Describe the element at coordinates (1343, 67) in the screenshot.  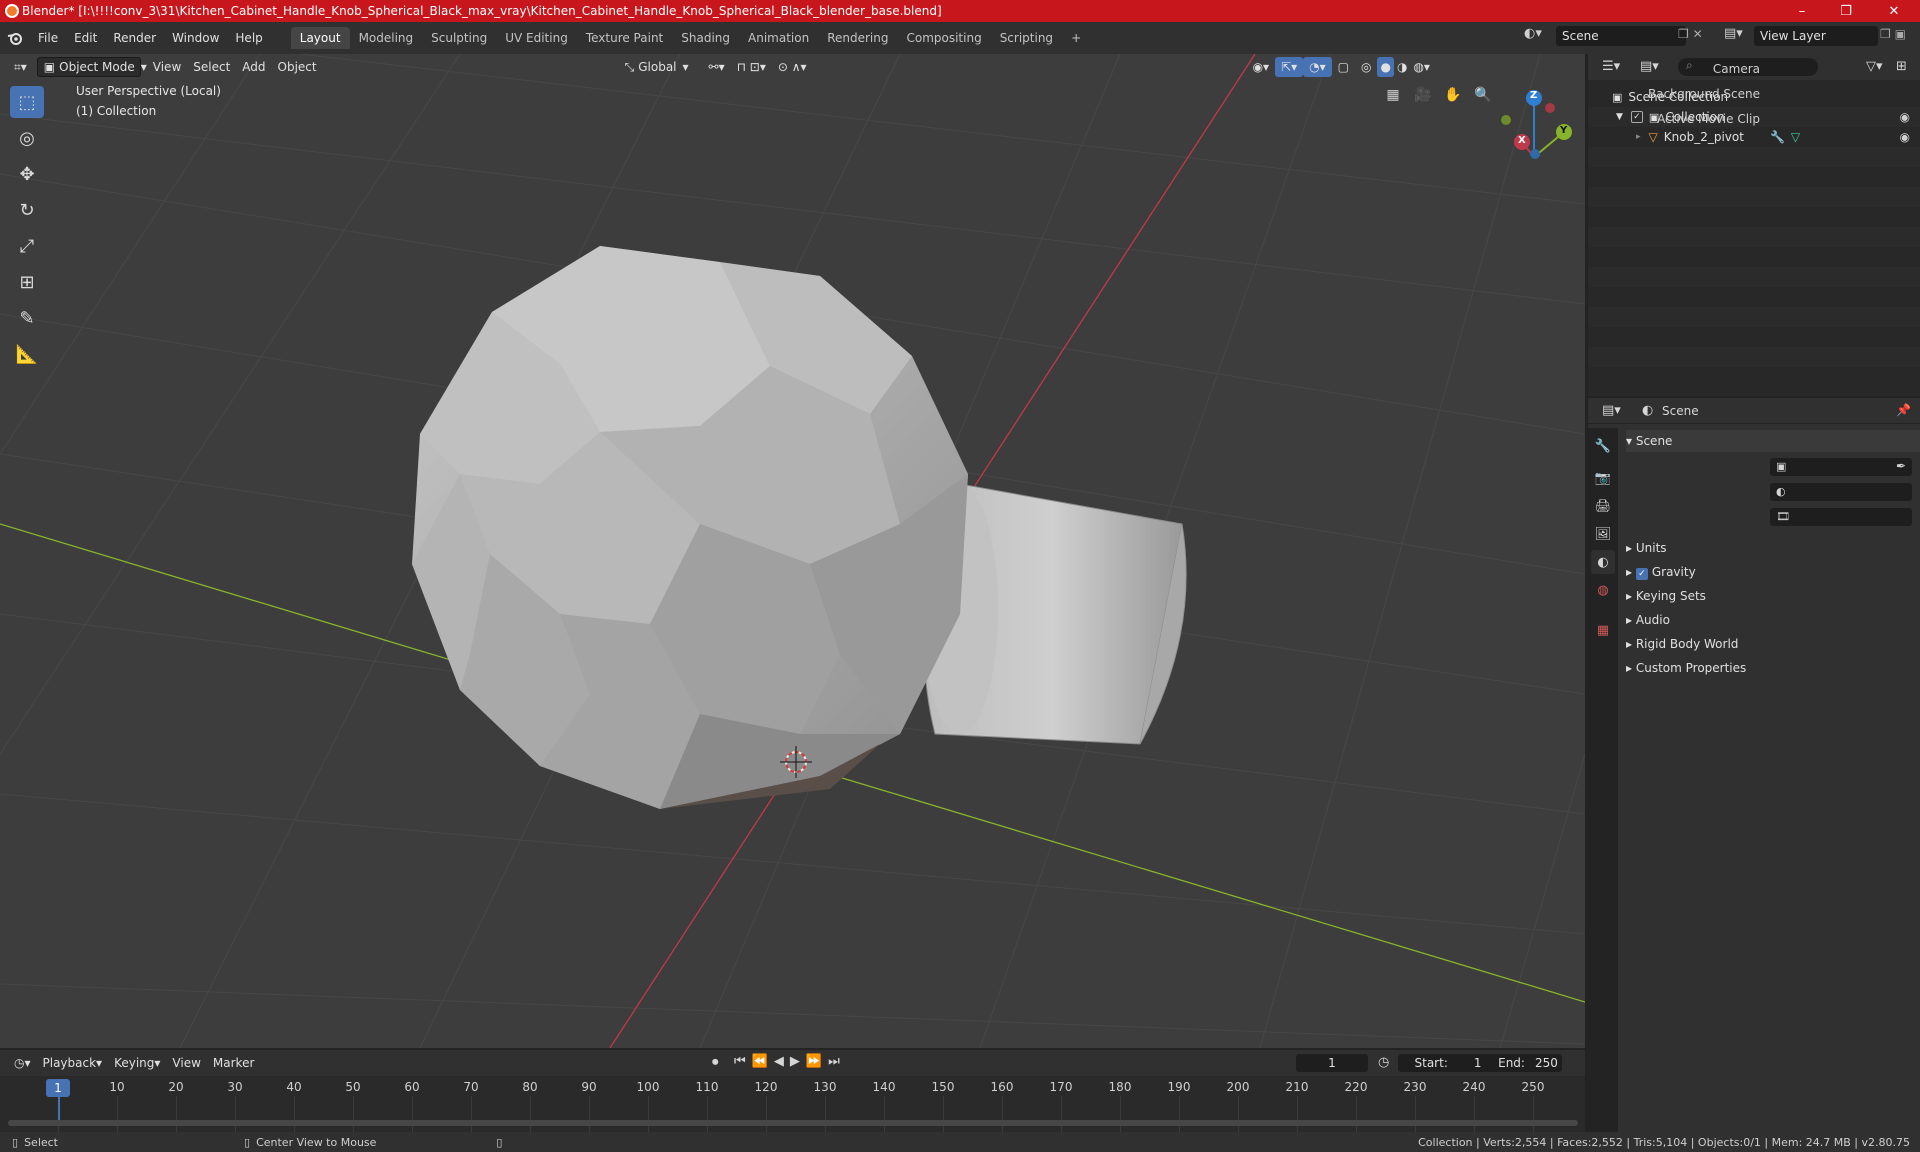
I see `xray-toggle-icon: ▢` at that location.